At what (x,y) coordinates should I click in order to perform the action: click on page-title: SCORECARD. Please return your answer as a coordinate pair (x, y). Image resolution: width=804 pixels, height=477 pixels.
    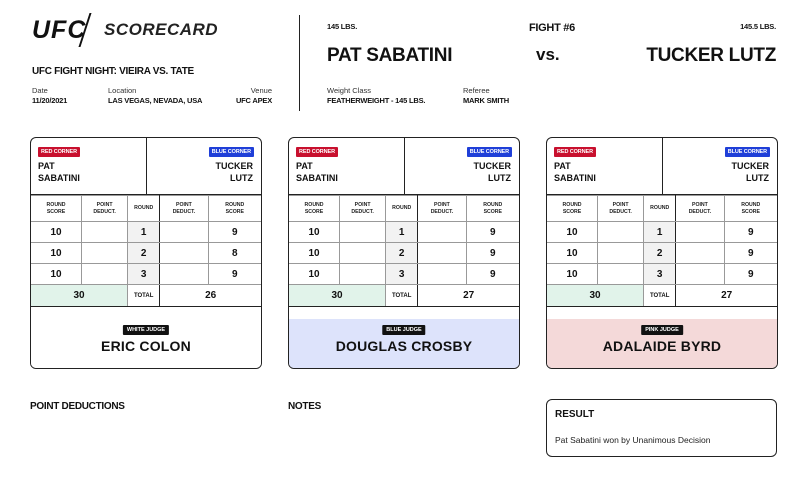
    Looking at the image, I should click on (161, 29).